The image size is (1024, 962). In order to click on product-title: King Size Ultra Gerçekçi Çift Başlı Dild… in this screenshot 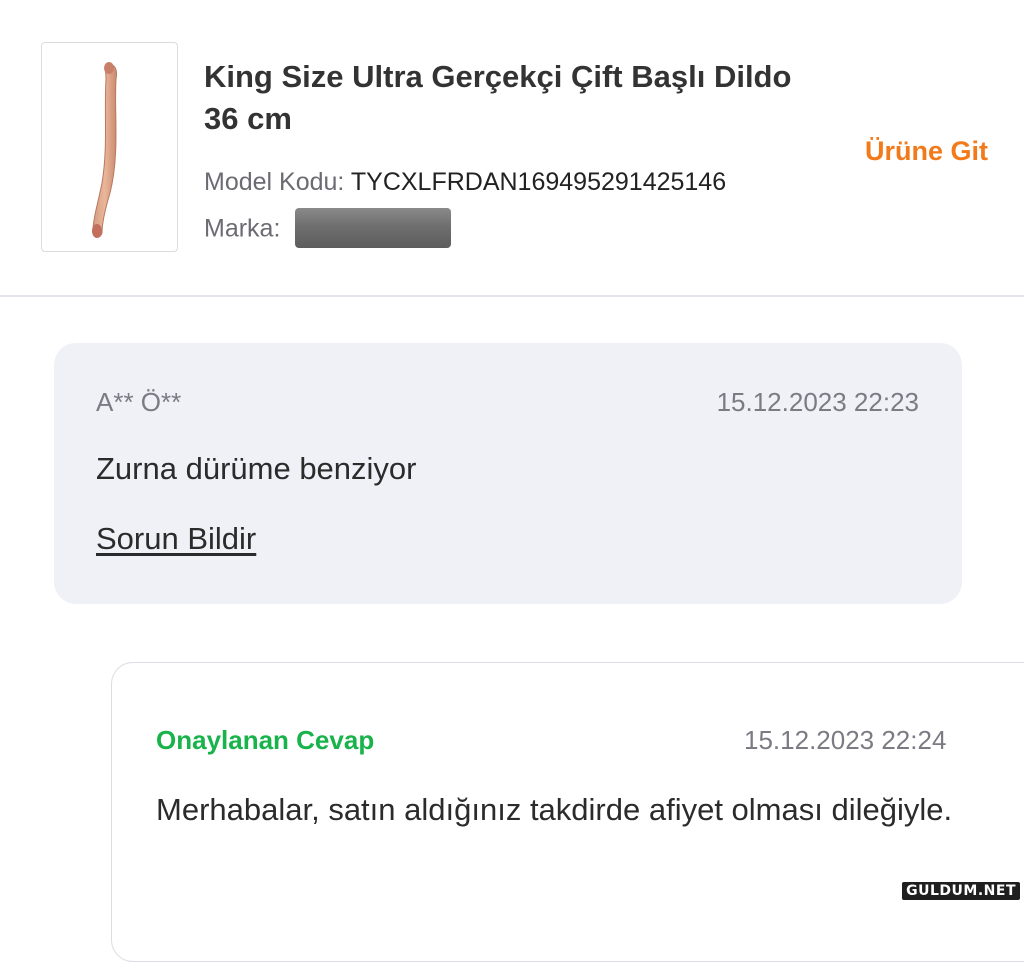, I will do `click(498, 97)`.